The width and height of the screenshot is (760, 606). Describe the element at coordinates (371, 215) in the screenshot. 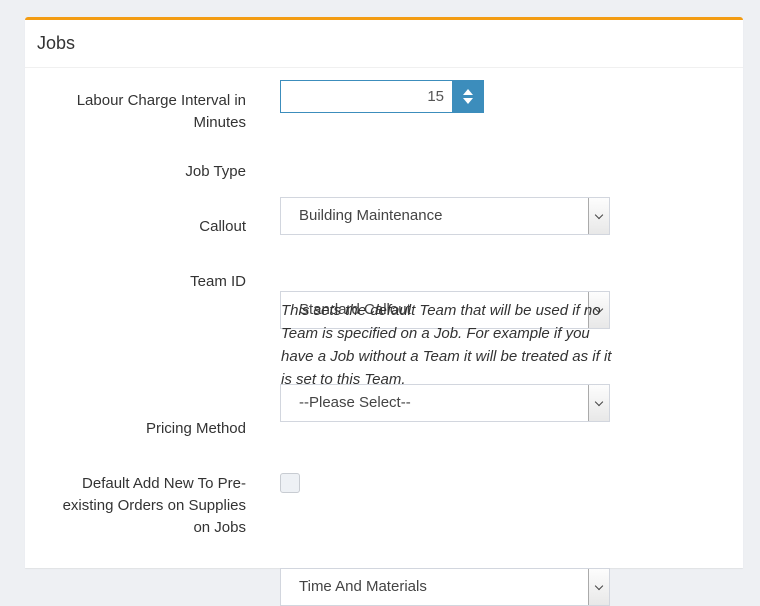

I see `job-type-value: Building Maintenance` at that location.